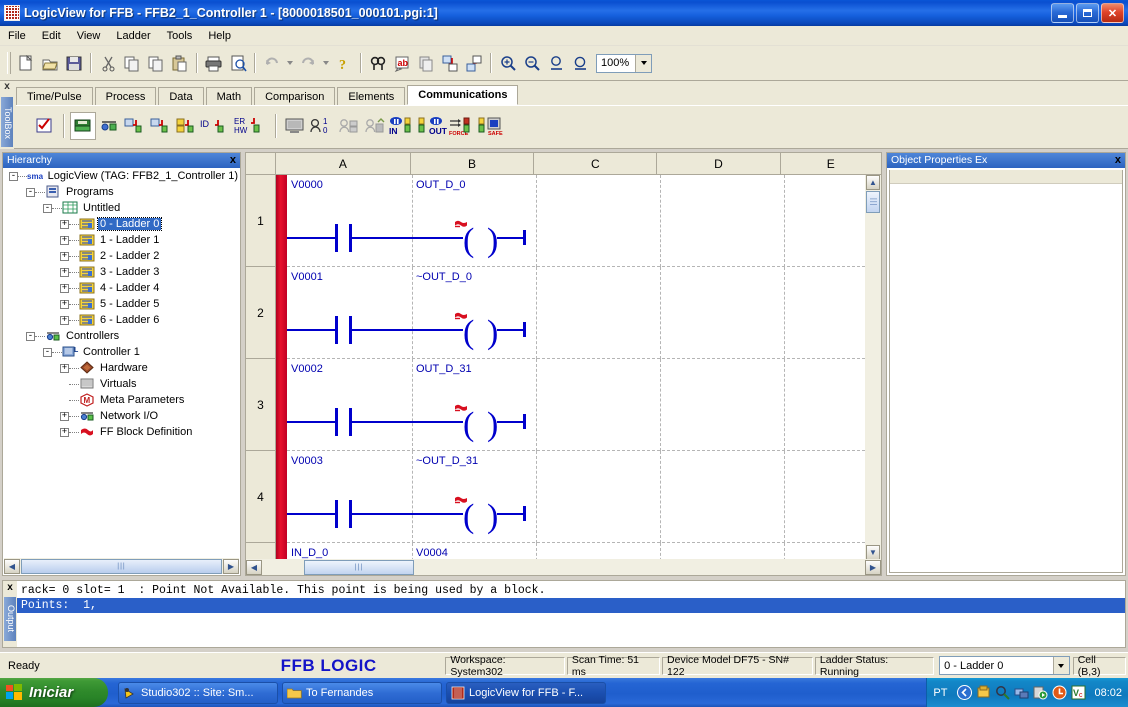 The height and width of the screenshot is (707, 1128). I want to click on error-hw-block-icon: ER HW, so click(252, 126).